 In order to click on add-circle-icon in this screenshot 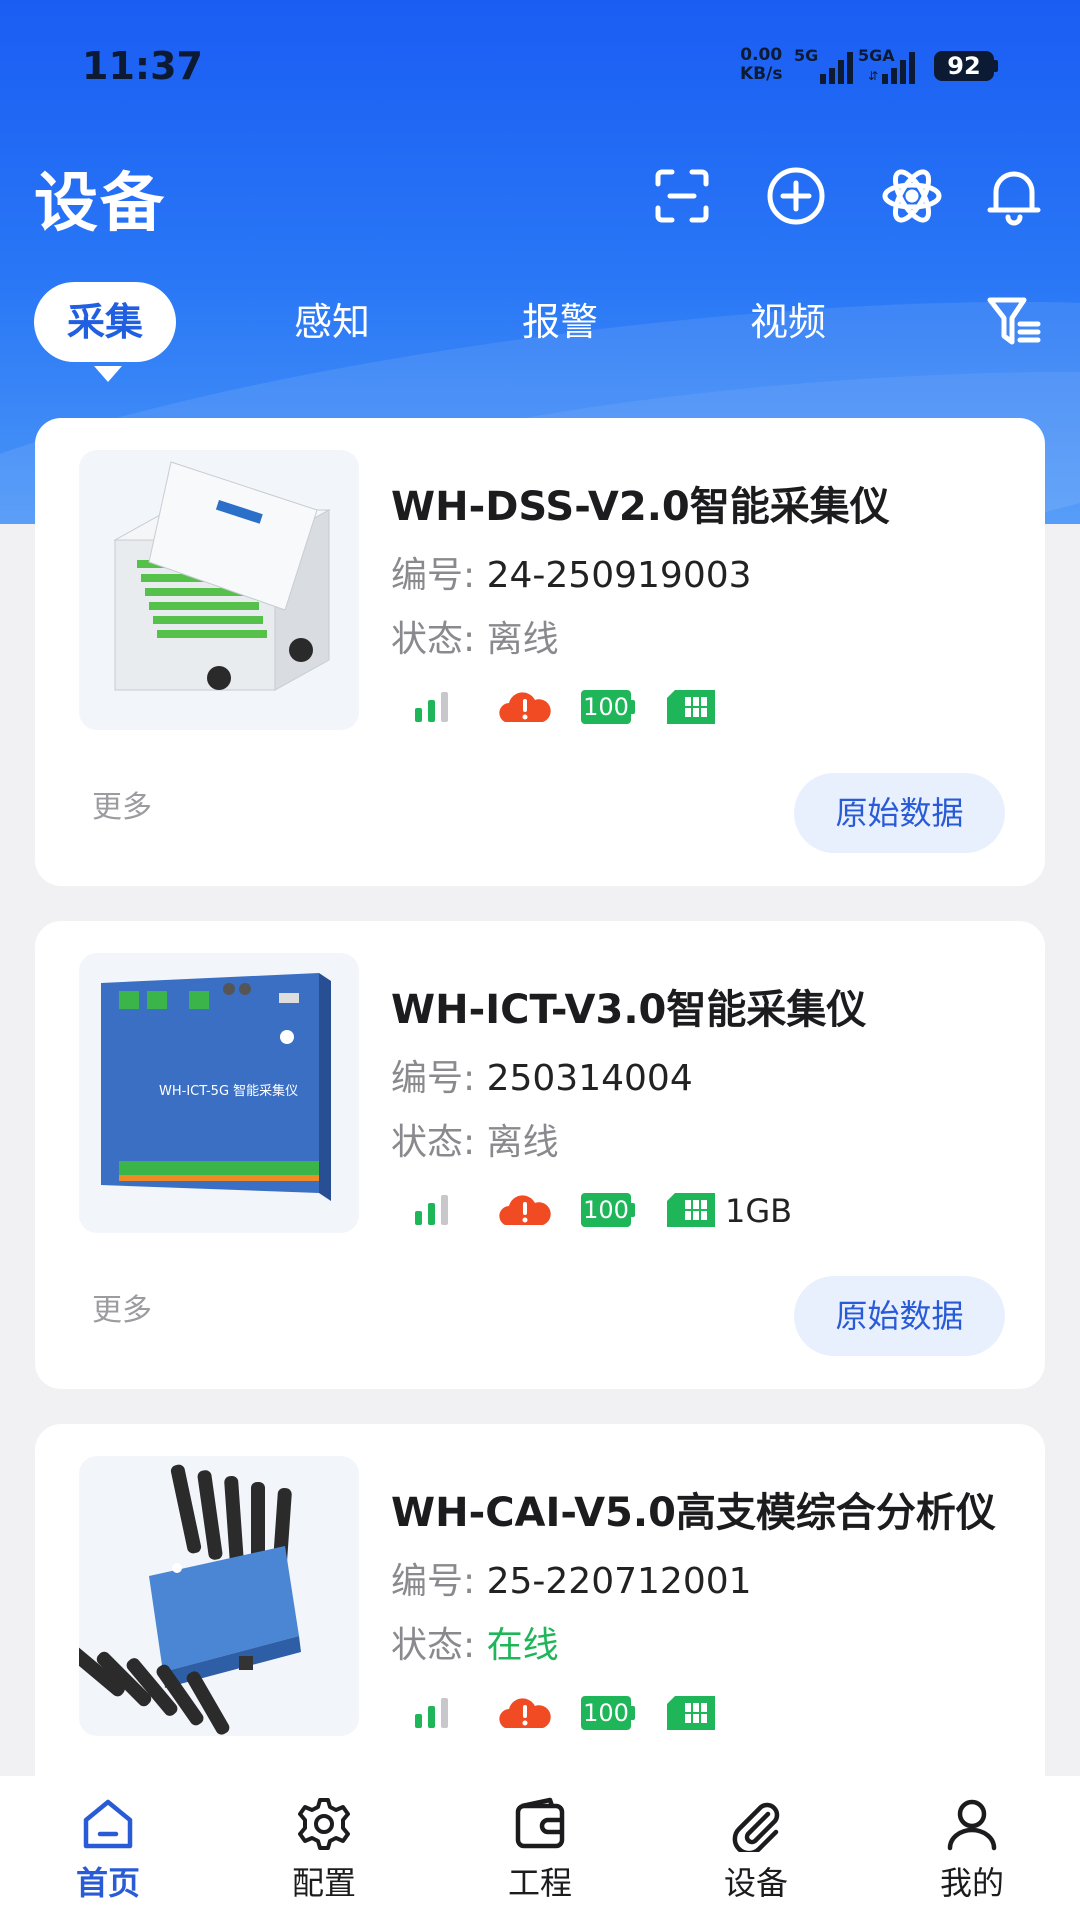, I will do `click(796, 196)`.